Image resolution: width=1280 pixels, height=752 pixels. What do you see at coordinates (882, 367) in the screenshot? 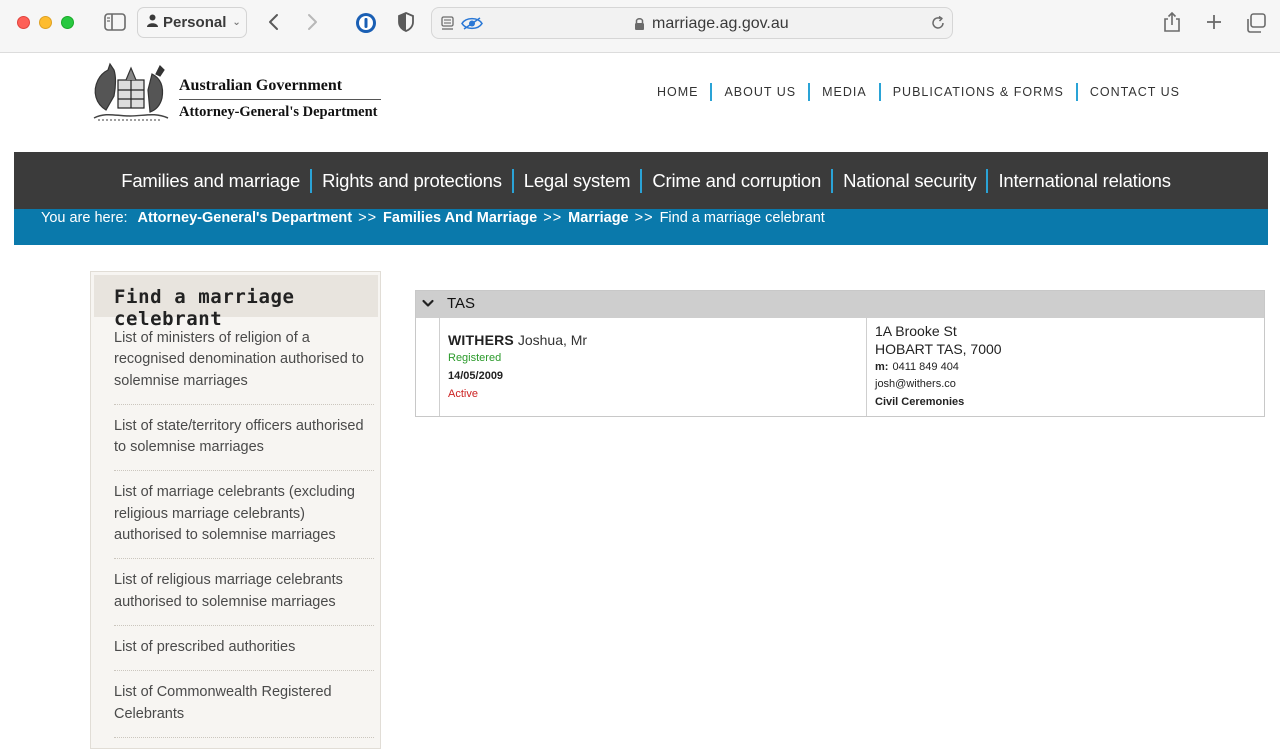
I see `mobile-prefix: m:` at bounding box center [882, 367].